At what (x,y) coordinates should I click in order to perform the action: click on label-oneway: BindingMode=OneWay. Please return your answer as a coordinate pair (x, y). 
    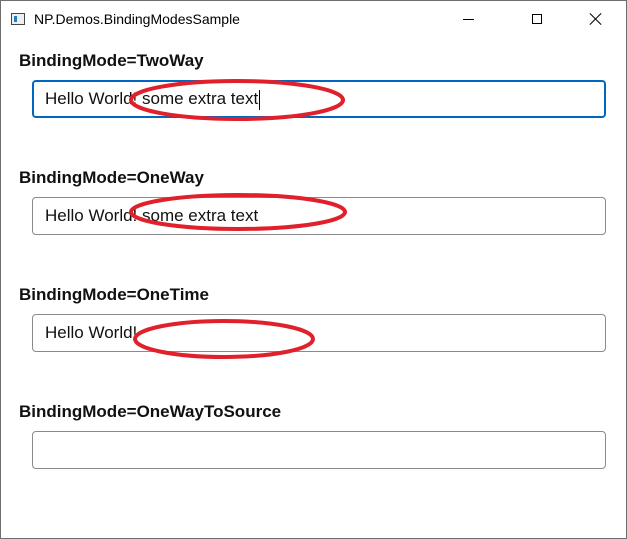
    Looking at the image, I should click on (111, 177).